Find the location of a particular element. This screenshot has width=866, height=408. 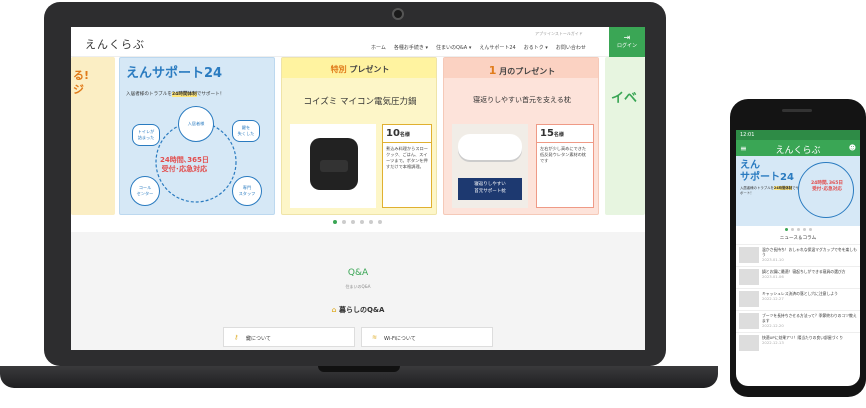

phone-header: ≡ えんくらぶ ☻ is located at coordinates (798, 148).